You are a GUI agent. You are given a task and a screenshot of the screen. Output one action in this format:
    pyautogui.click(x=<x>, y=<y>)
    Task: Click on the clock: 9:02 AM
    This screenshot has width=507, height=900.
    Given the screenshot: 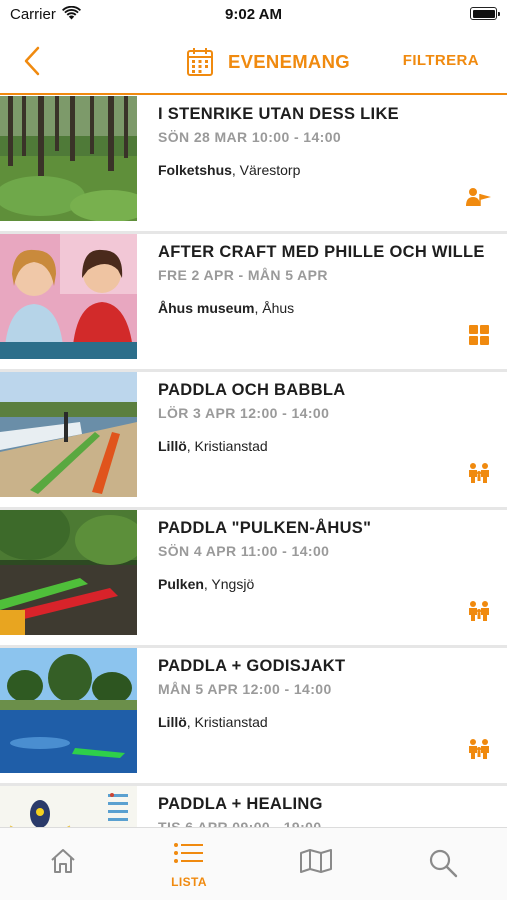 What is the action you would take?
    pyautogui.click(x=253, y=14)
    